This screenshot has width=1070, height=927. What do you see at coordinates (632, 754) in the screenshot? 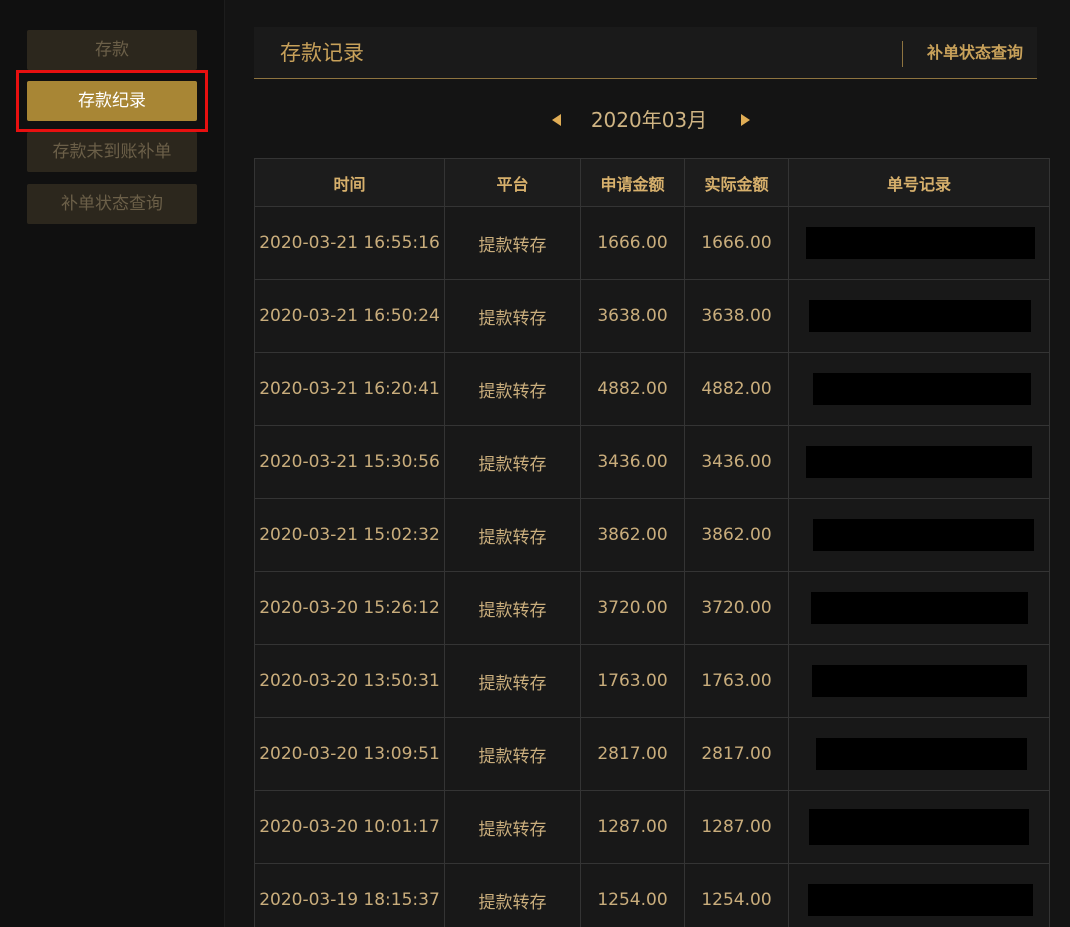
I see `cell-requested-amount: 2817.00` at bounding box center [632, 754].